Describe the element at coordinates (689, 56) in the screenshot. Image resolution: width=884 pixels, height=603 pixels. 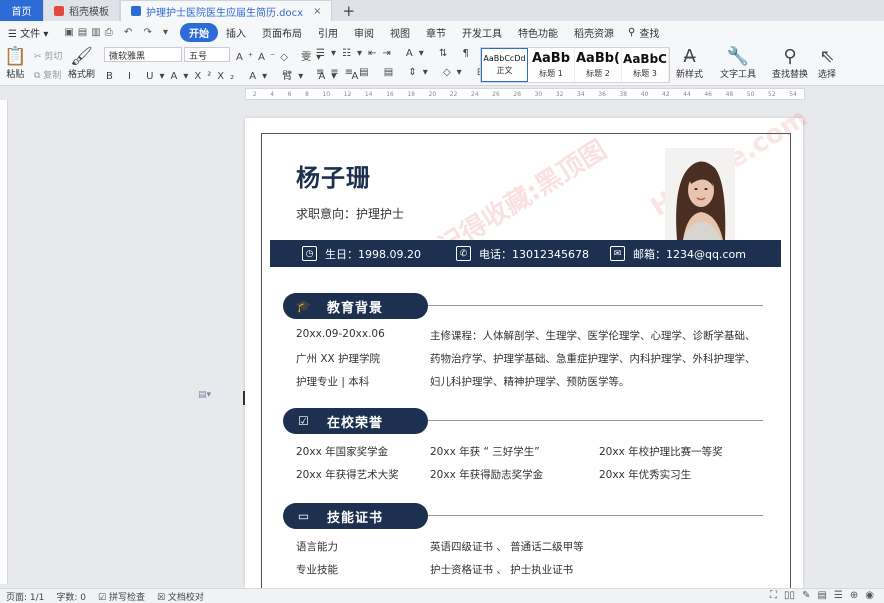
I see `new-style-icon: A̶` at that location.